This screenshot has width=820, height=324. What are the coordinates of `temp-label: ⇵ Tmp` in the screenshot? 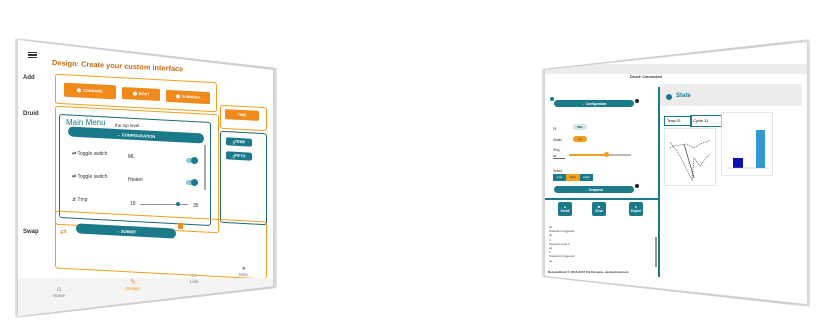 It's located at (80, 200).